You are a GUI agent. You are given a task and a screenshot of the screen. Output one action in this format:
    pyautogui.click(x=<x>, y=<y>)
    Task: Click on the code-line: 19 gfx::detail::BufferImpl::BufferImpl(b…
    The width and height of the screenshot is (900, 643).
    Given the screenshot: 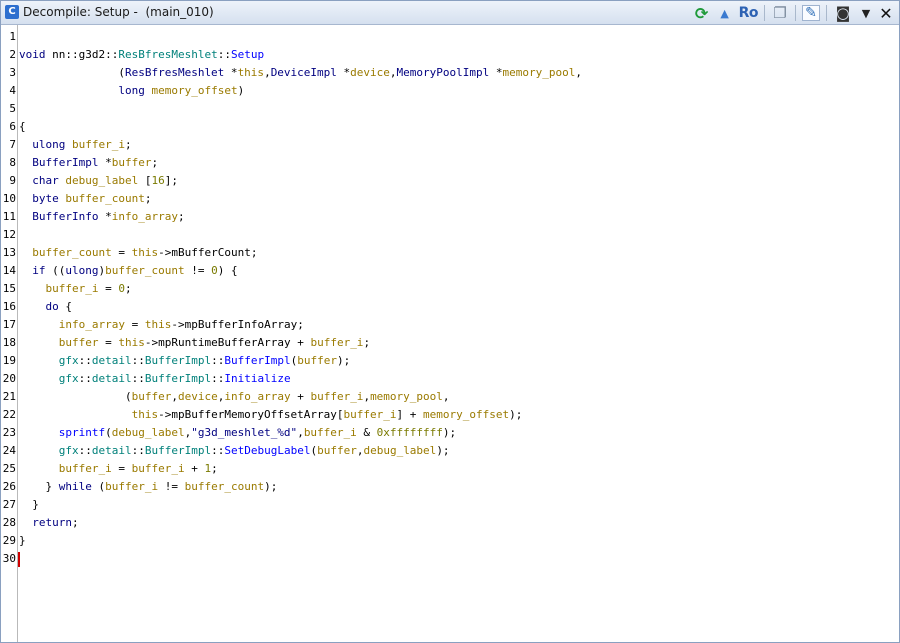 What is the action you would take?
    pyautogui.click(x=450, y=361)
    